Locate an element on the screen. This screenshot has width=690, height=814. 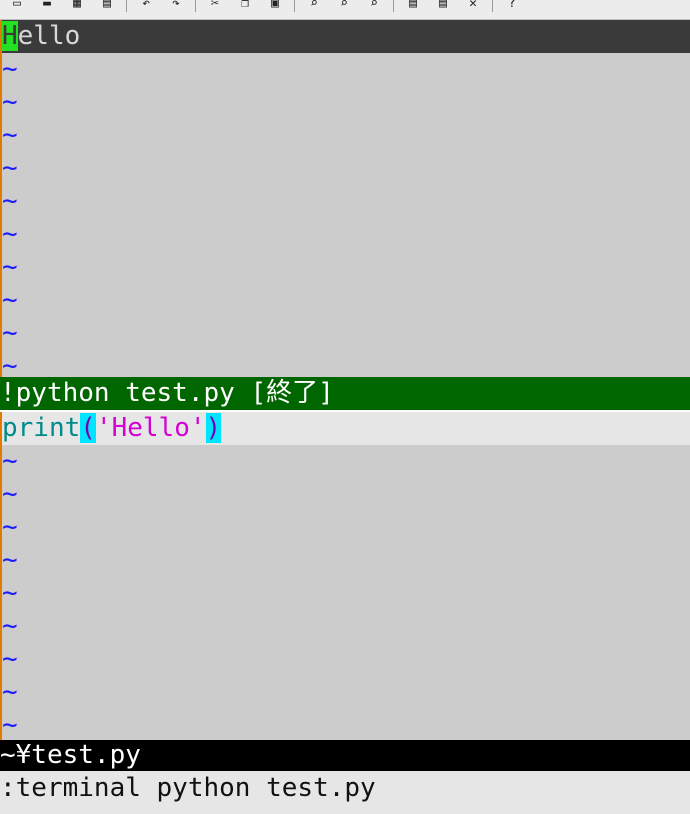
open-icon: ▭ is located at coordinates (17, 5).